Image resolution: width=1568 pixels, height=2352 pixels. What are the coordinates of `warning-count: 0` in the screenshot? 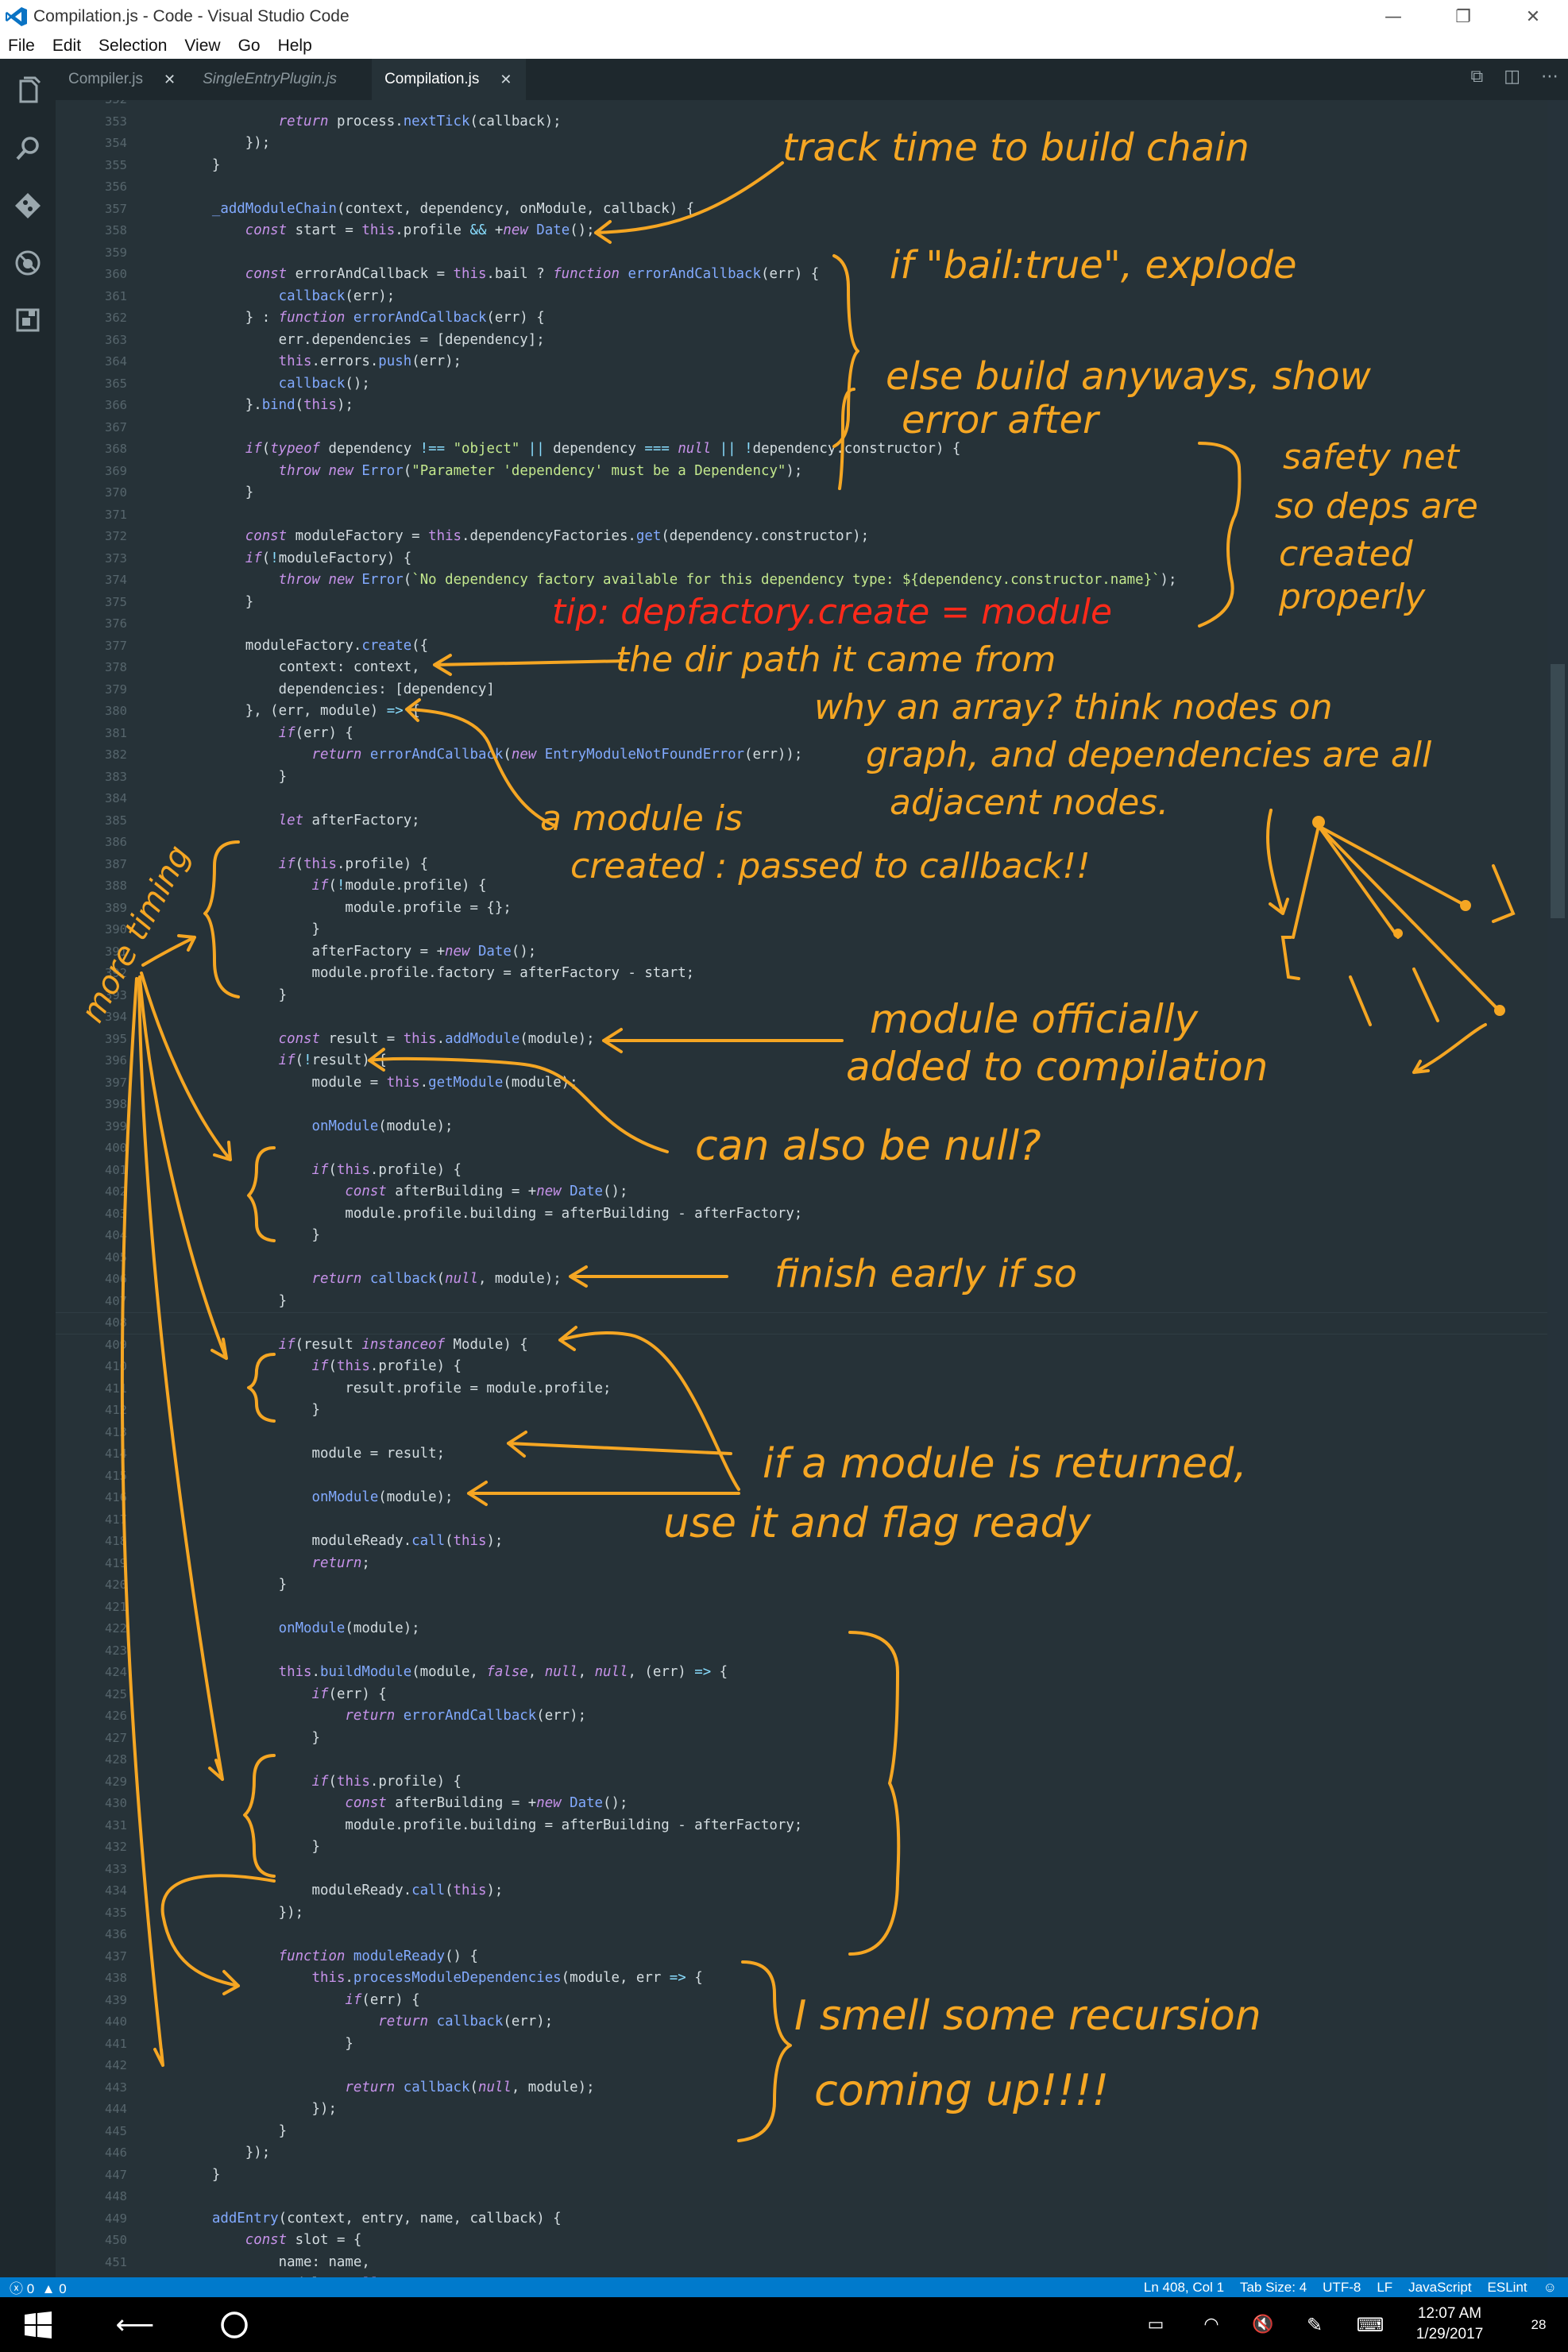 It's located at (63, 2288).